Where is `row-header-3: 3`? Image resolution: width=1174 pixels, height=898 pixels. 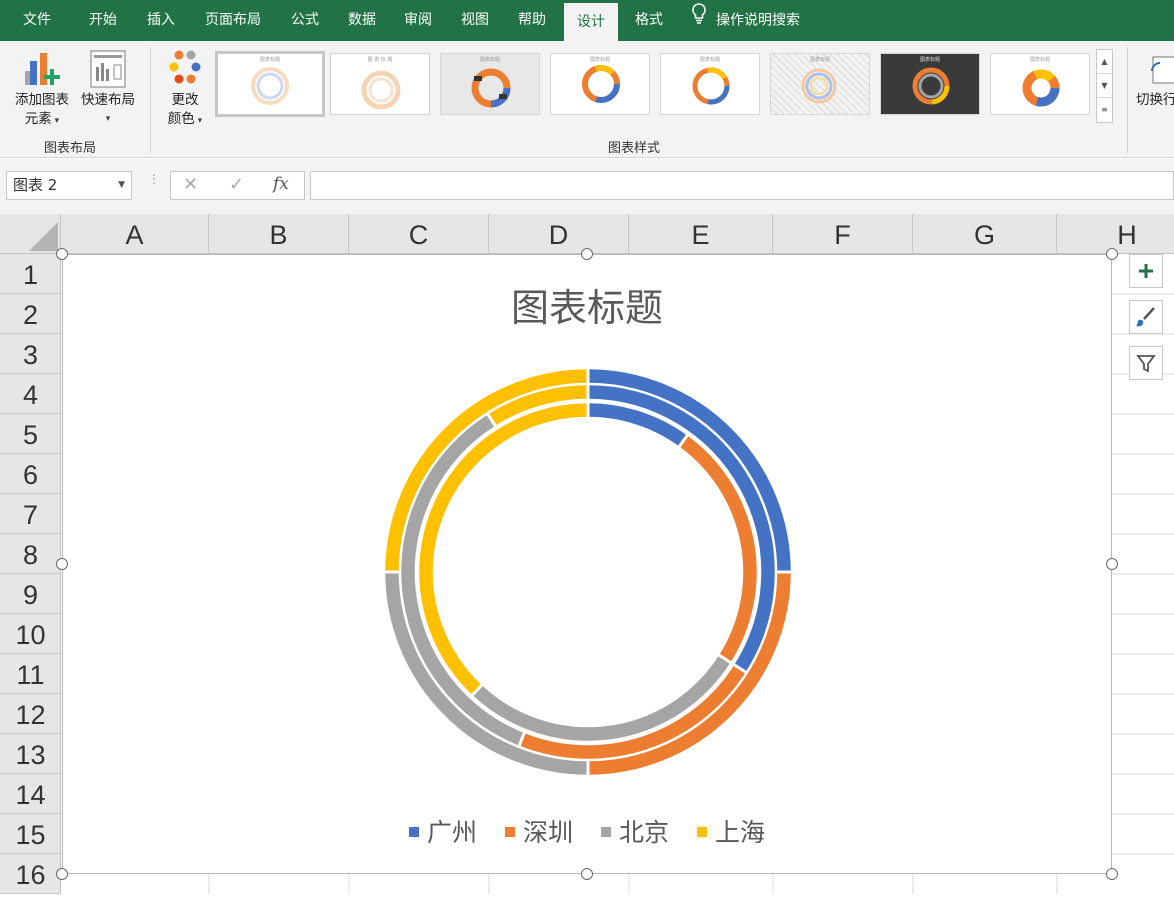 row-header-3: 3 is located at coordinates (30, 354).